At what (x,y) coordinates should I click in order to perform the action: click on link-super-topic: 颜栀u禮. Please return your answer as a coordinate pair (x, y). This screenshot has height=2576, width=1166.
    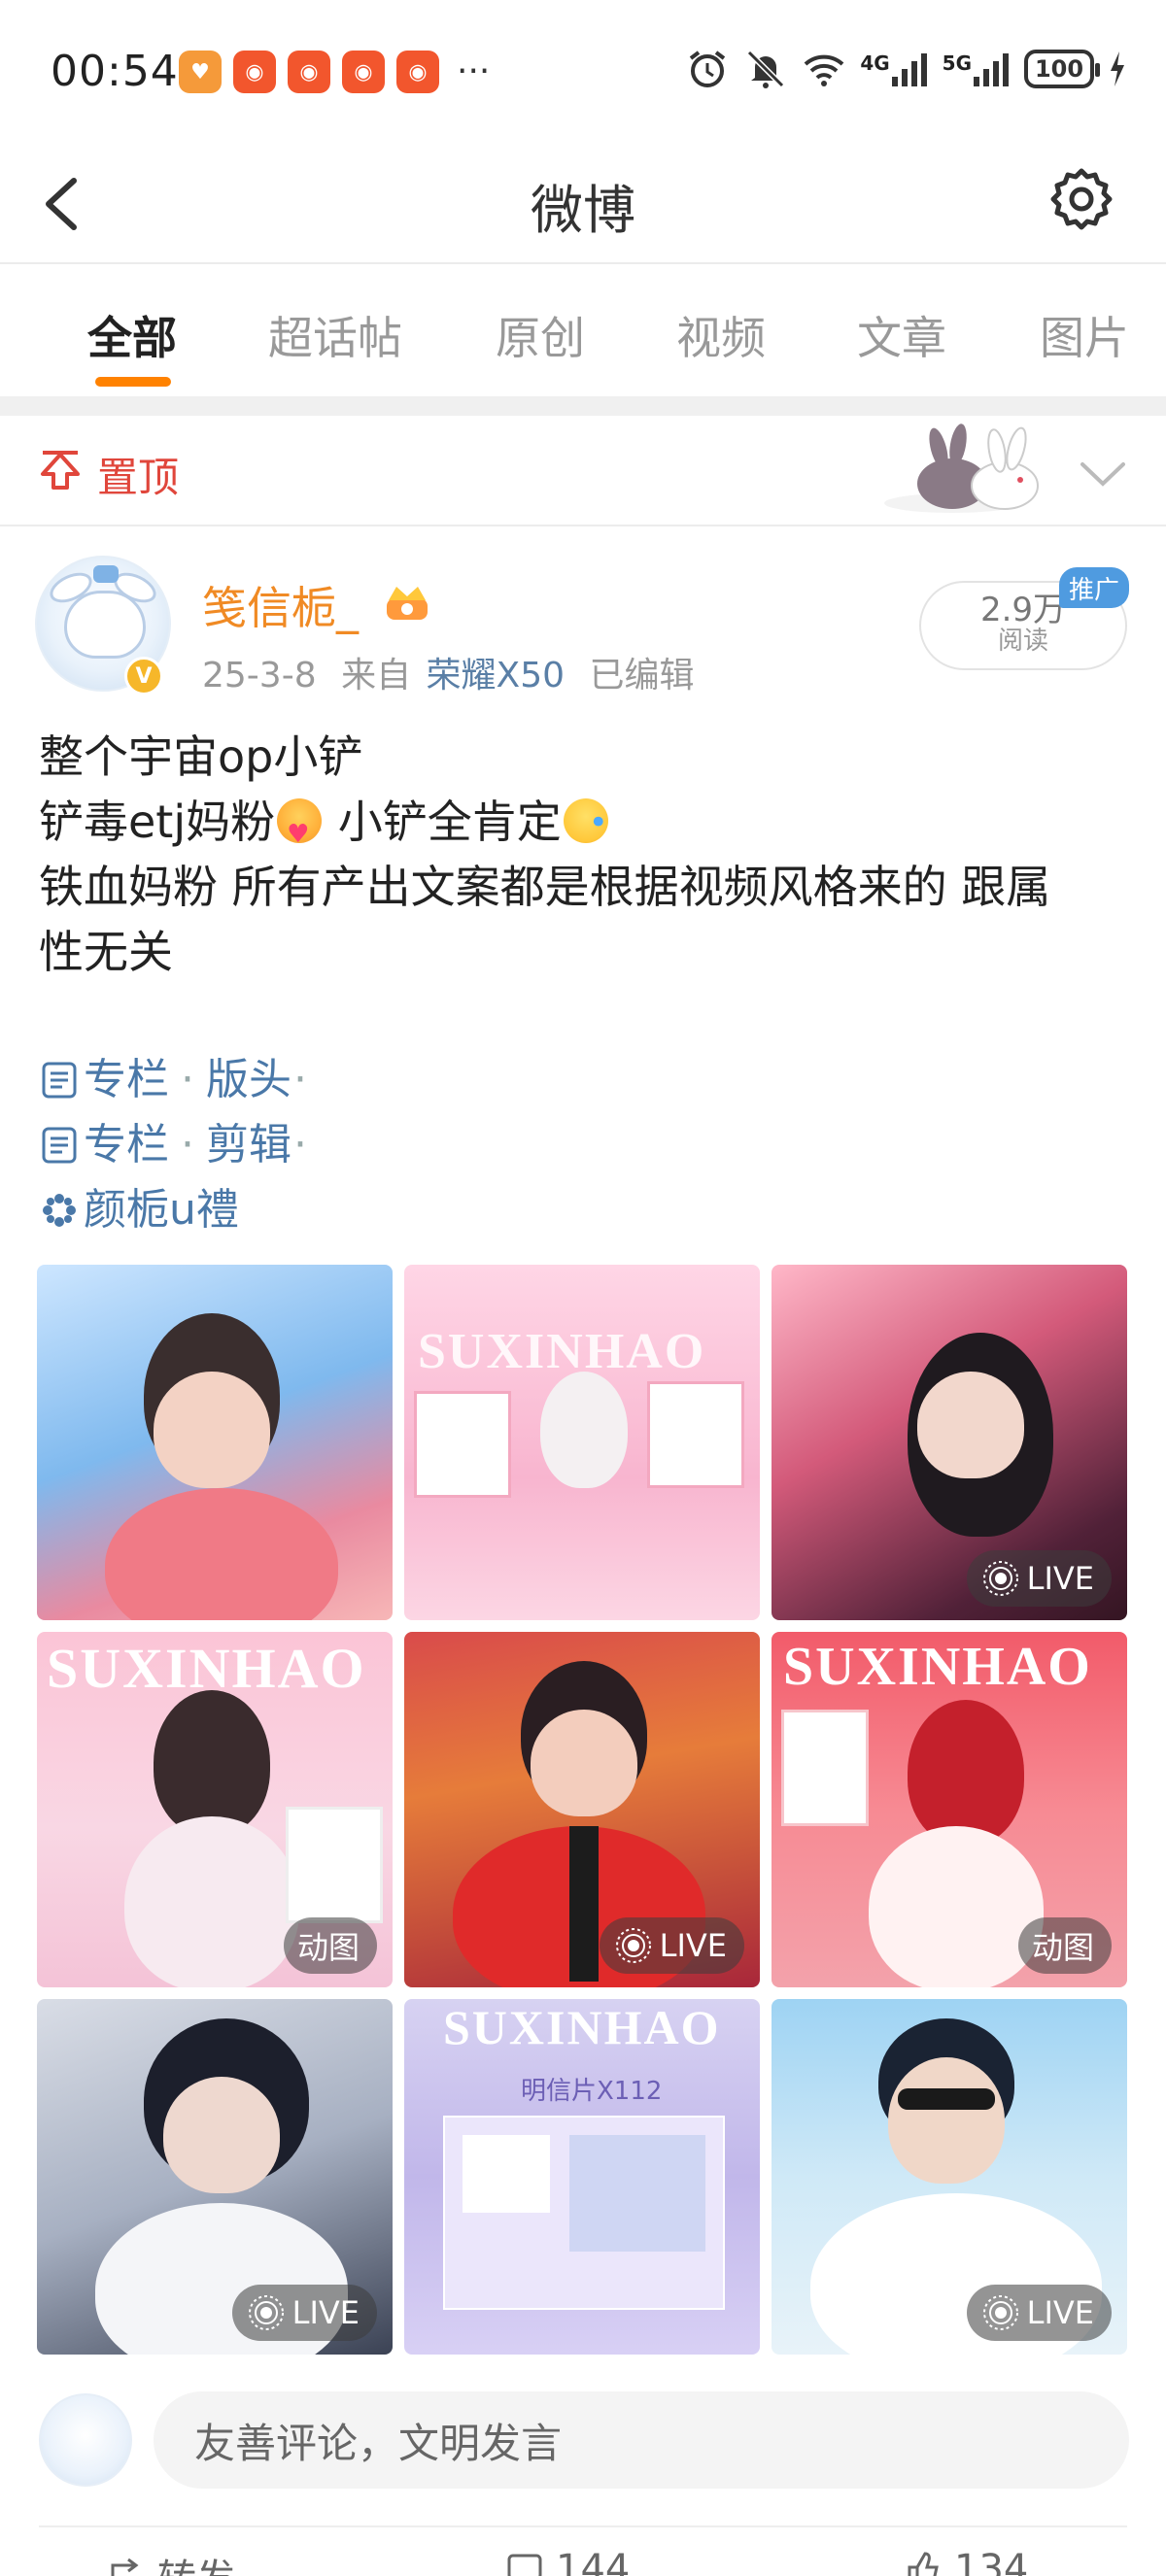
    Looking at the image, I should click on (179, 1209).